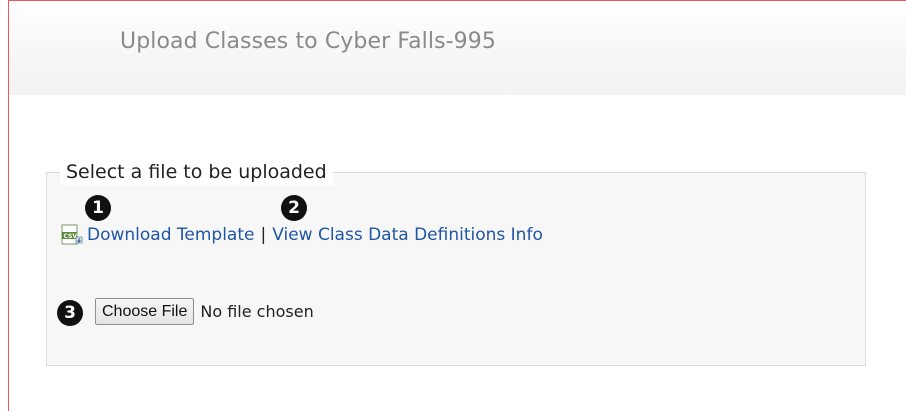 This screenshot has width=906, height=411. Describe the element at coordinates (145, 311) in the screenshot. I see `choose-file-button: Choose File` at that location.